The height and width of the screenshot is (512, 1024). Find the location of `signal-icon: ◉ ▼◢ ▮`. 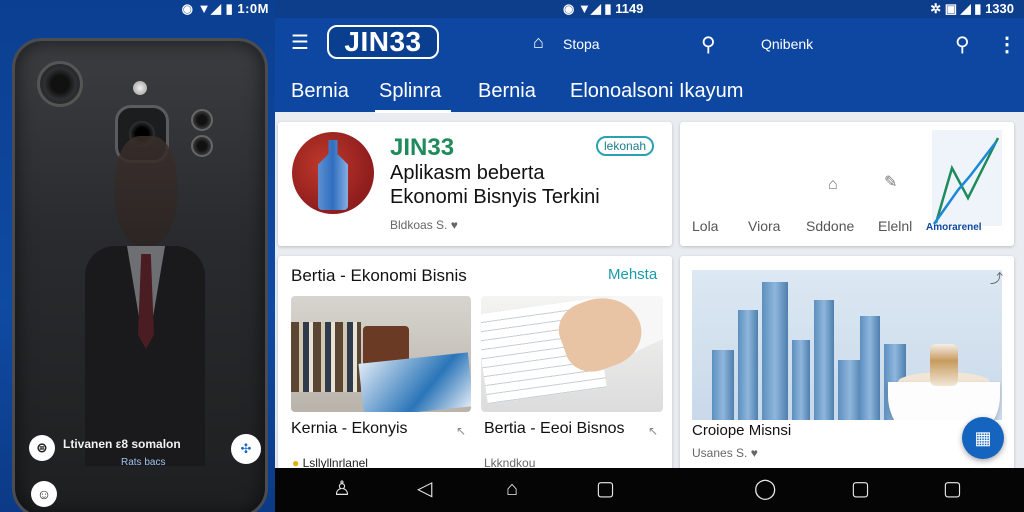

signal-icon: ◉ ▼◢ ▮ is located at coordinates (209, 8).